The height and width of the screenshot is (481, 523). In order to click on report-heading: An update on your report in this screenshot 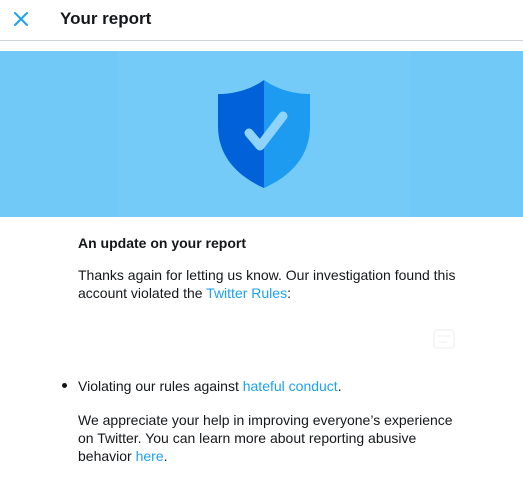, I will do `click(162, 243)`.